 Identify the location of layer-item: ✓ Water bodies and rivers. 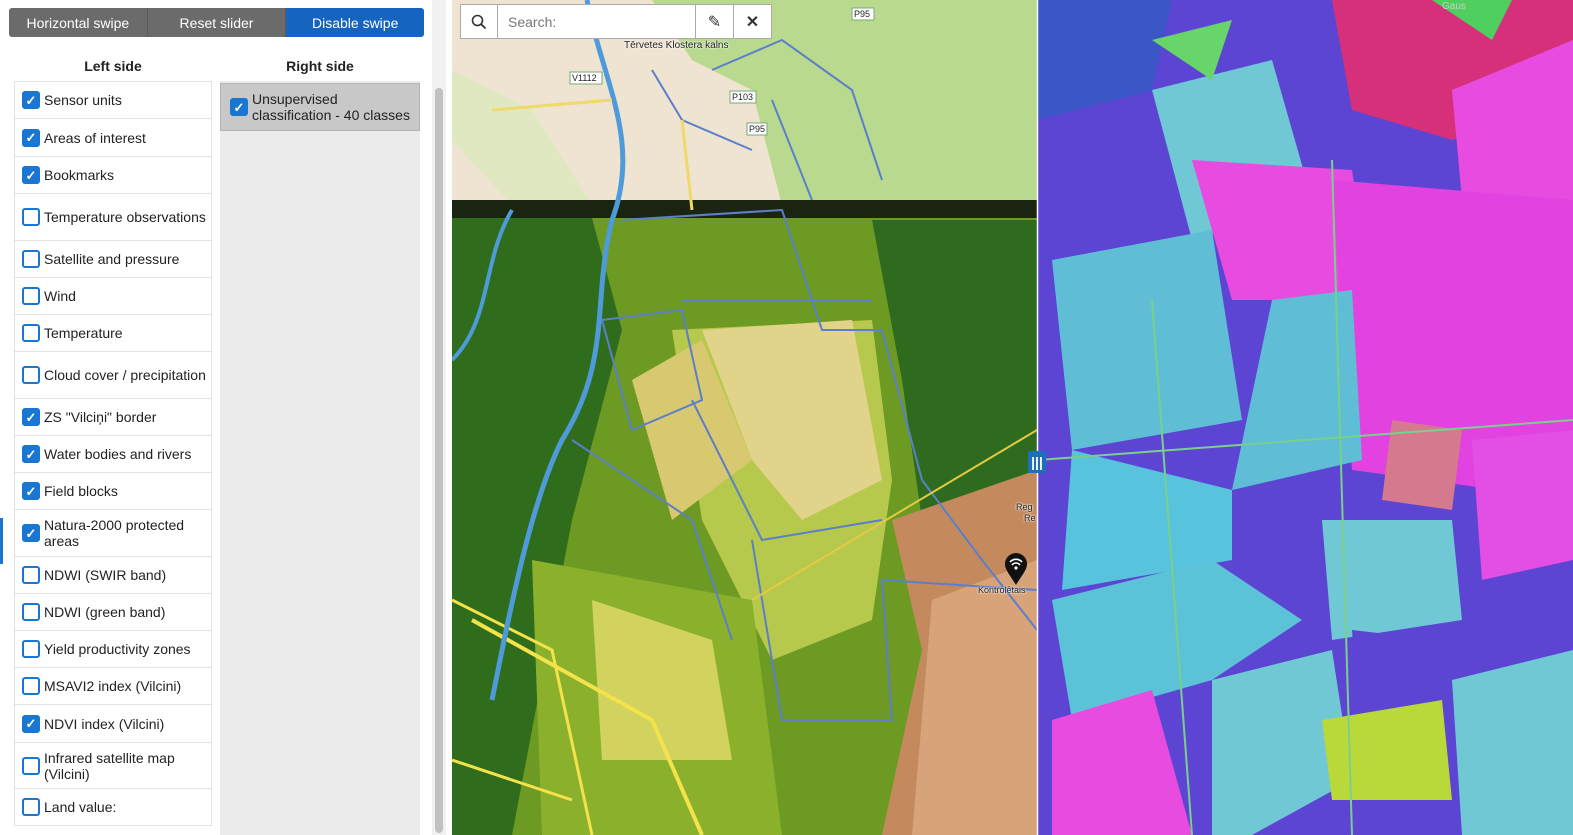
(113, 454).